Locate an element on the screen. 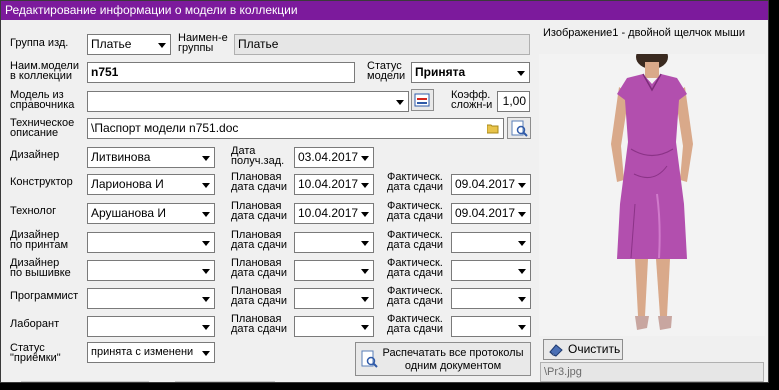 This screenshot has height=390, width=779. print-icon is located at coordinates (369, 359).